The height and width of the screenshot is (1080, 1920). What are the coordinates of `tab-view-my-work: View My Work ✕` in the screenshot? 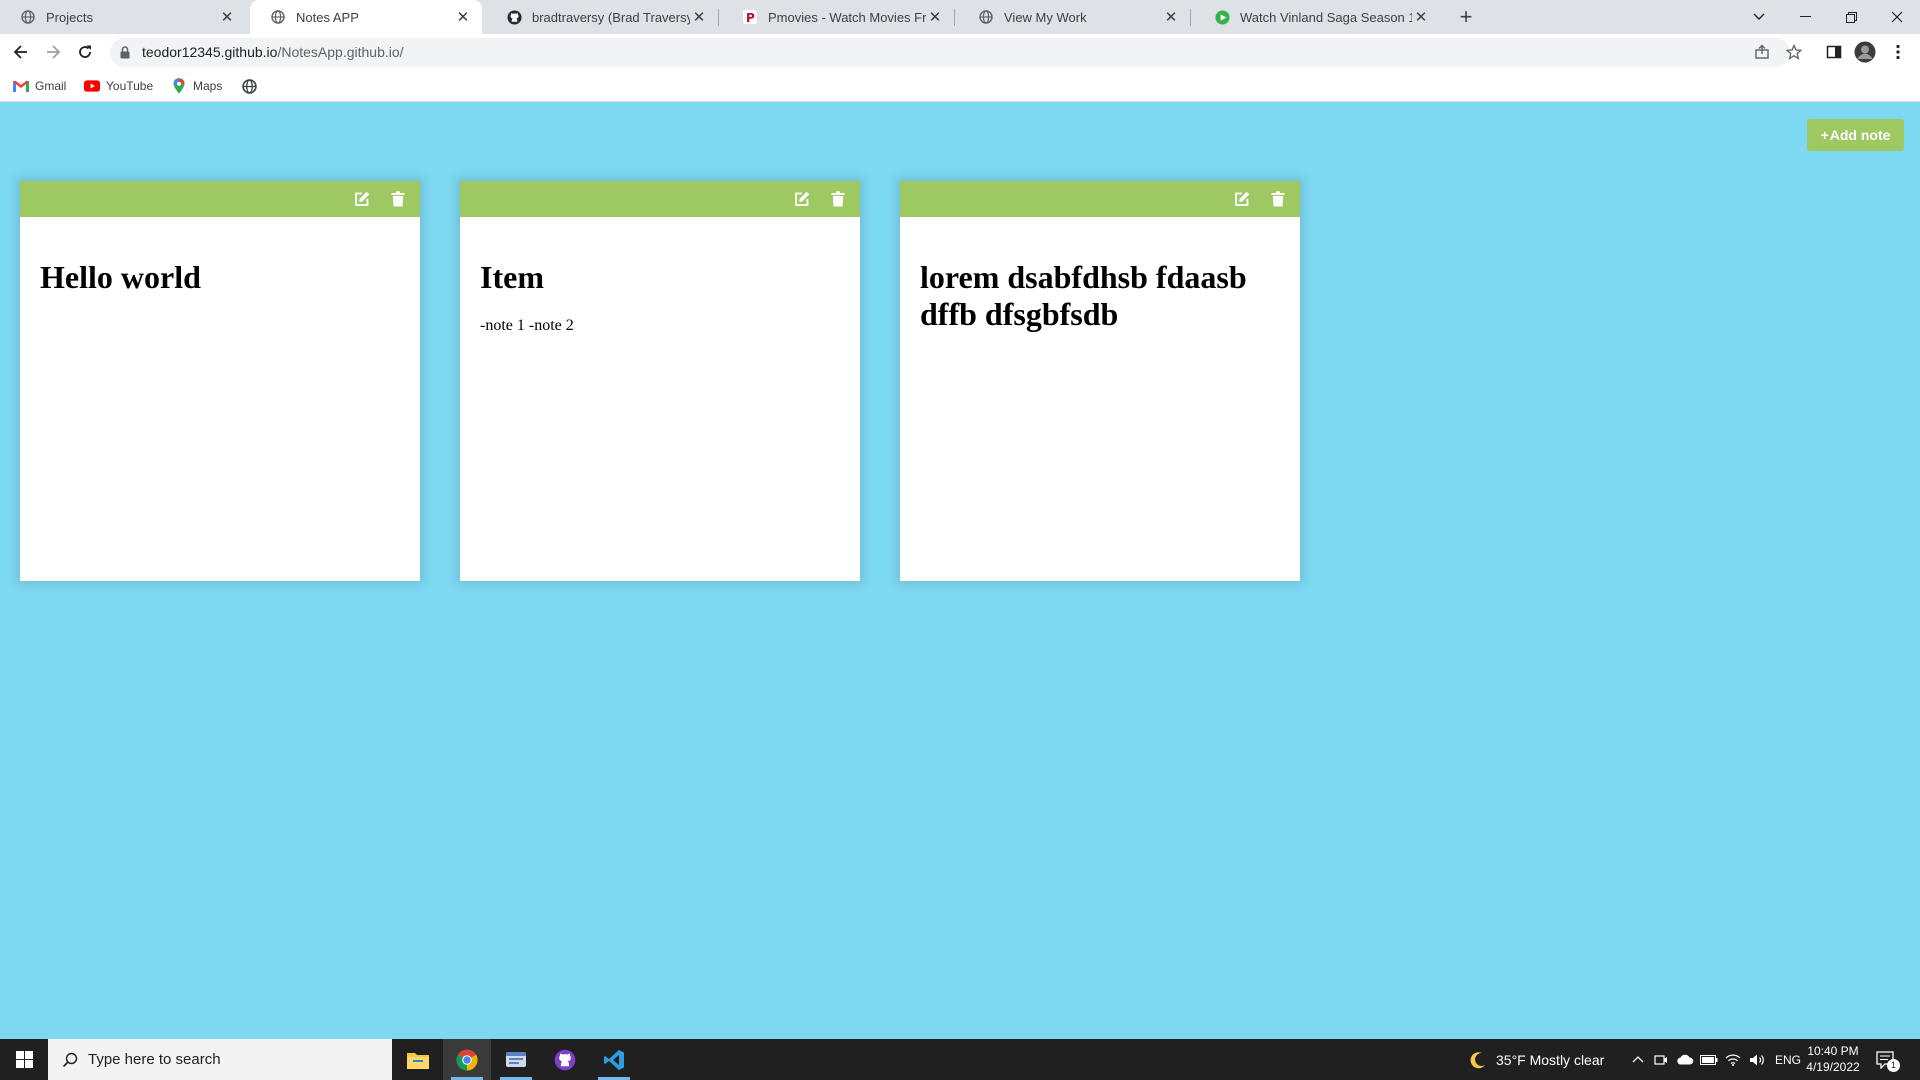 It's located at (1074, 17).